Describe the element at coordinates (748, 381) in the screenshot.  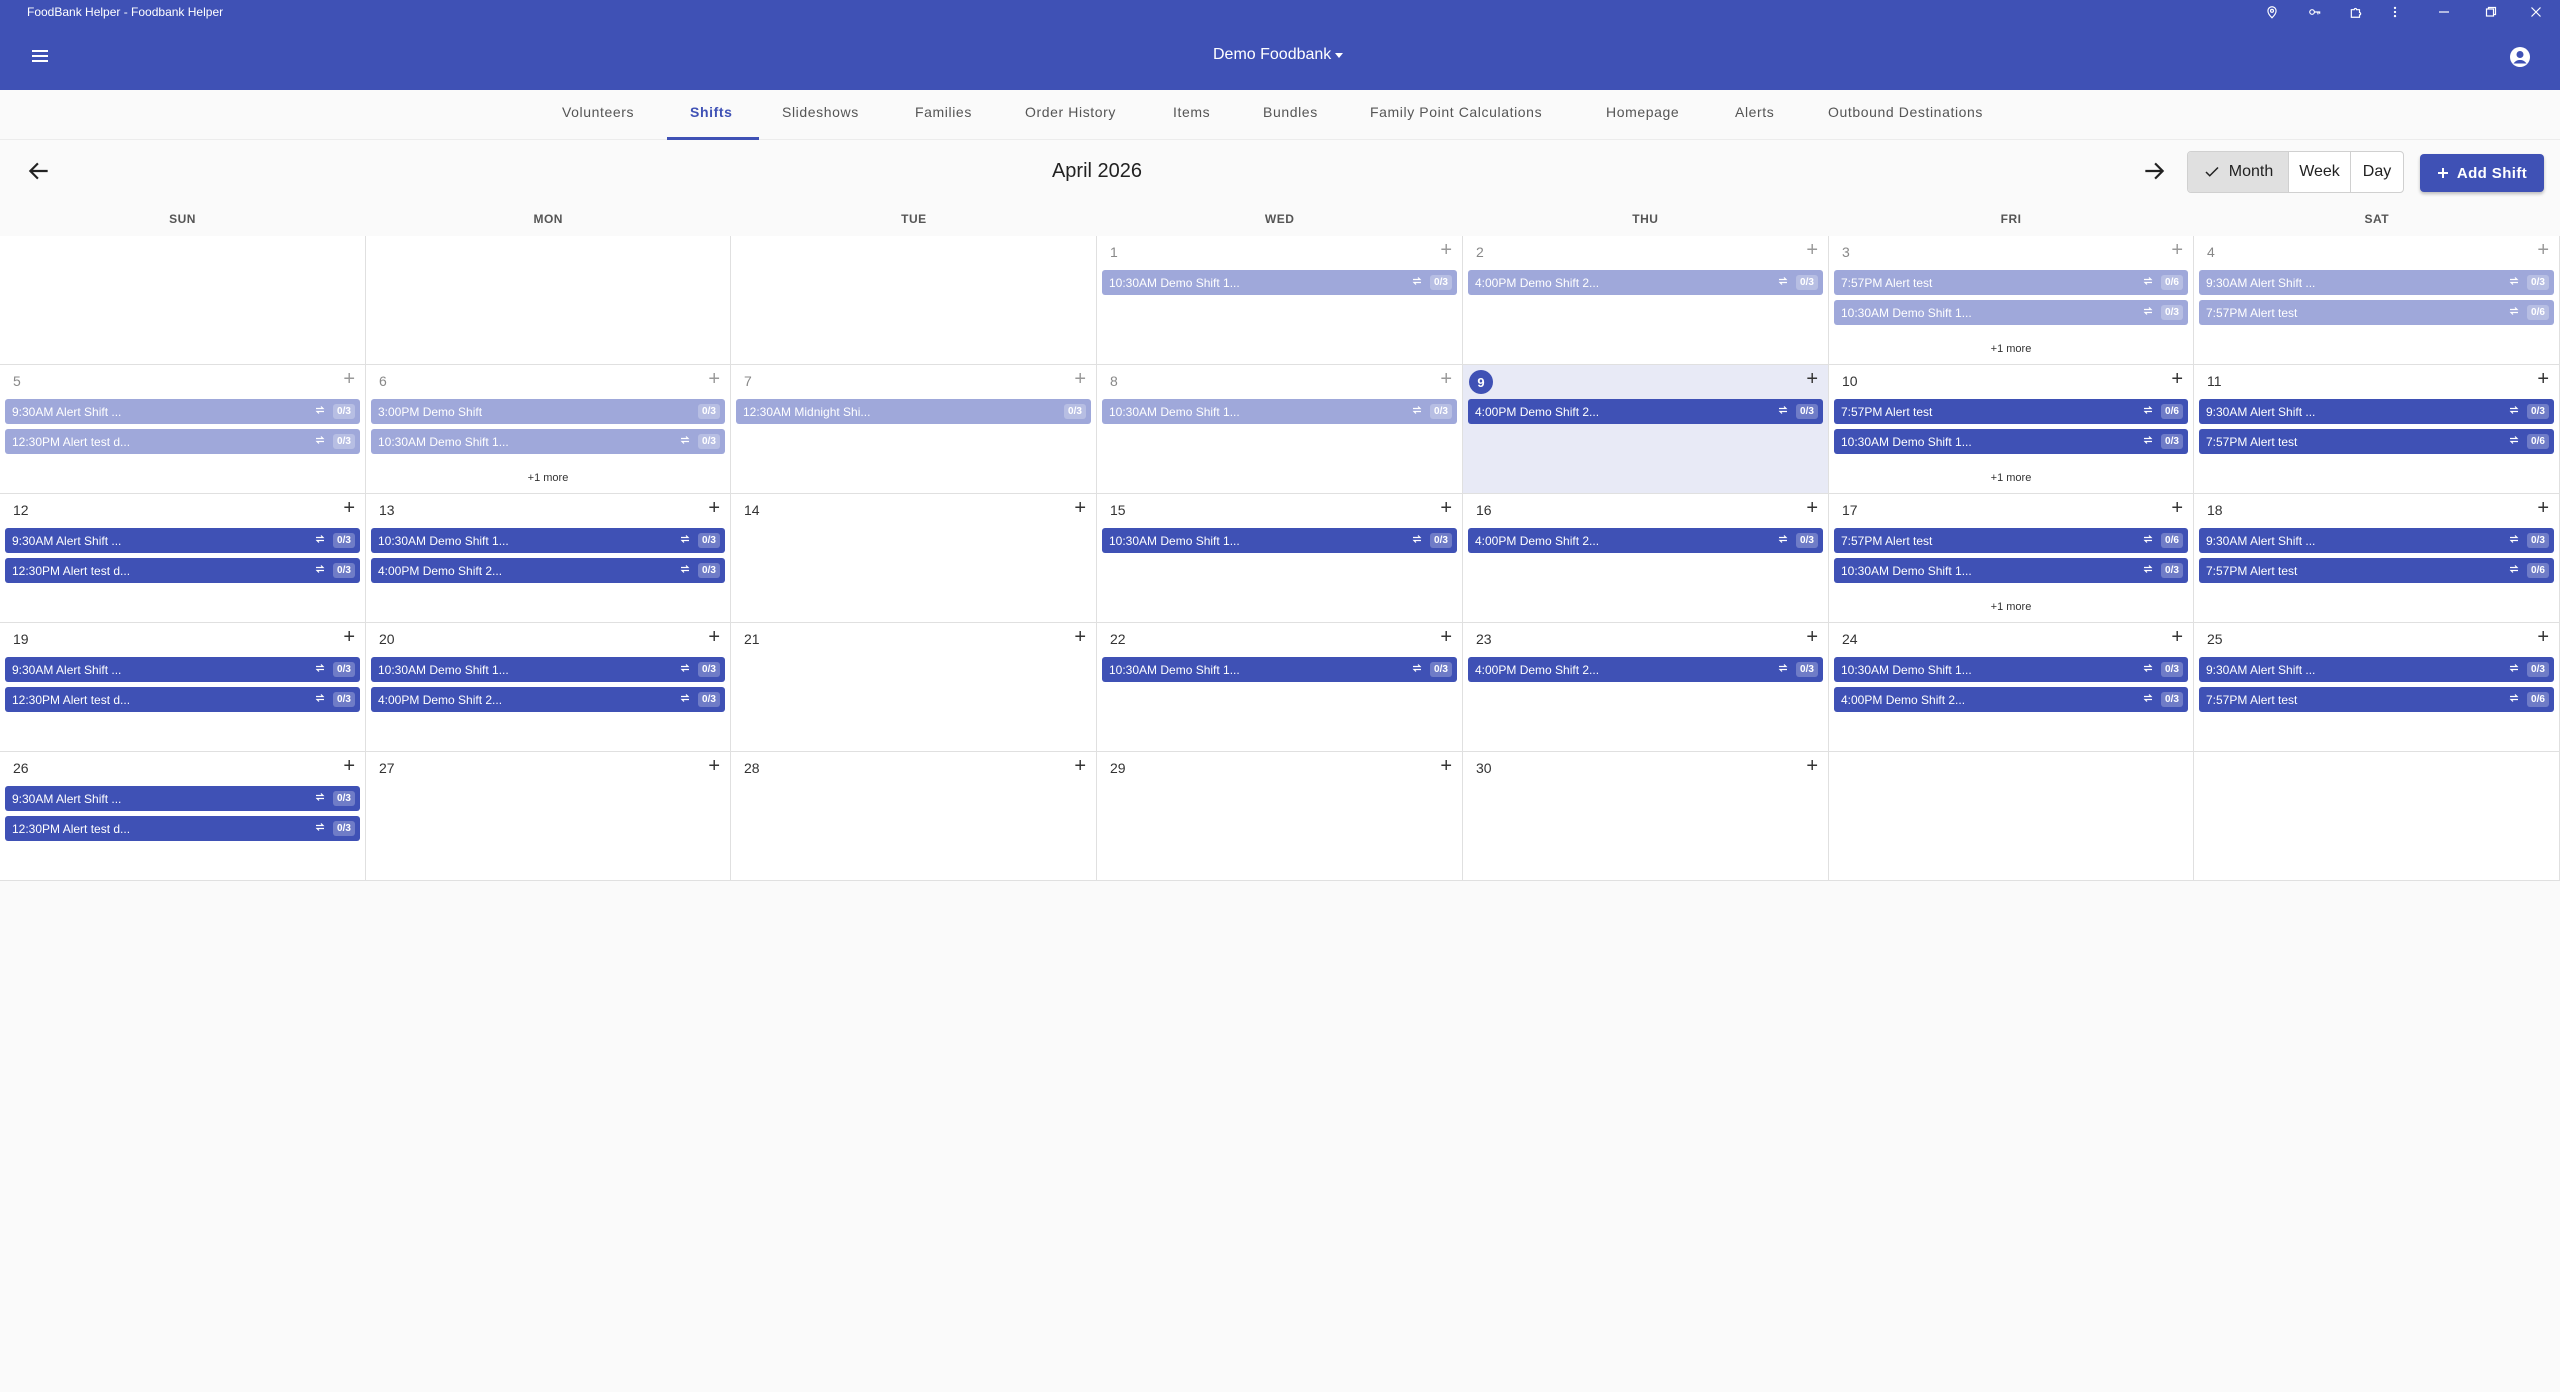
I see `day-number: 7` at that location.